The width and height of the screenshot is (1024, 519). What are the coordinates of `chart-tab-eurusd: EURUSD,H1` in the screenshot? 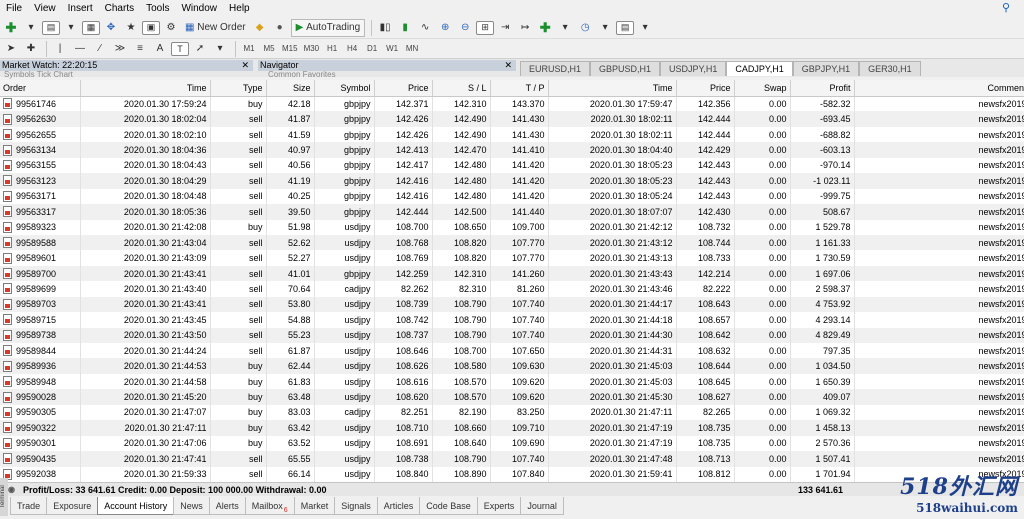 It's located at (555, 68).